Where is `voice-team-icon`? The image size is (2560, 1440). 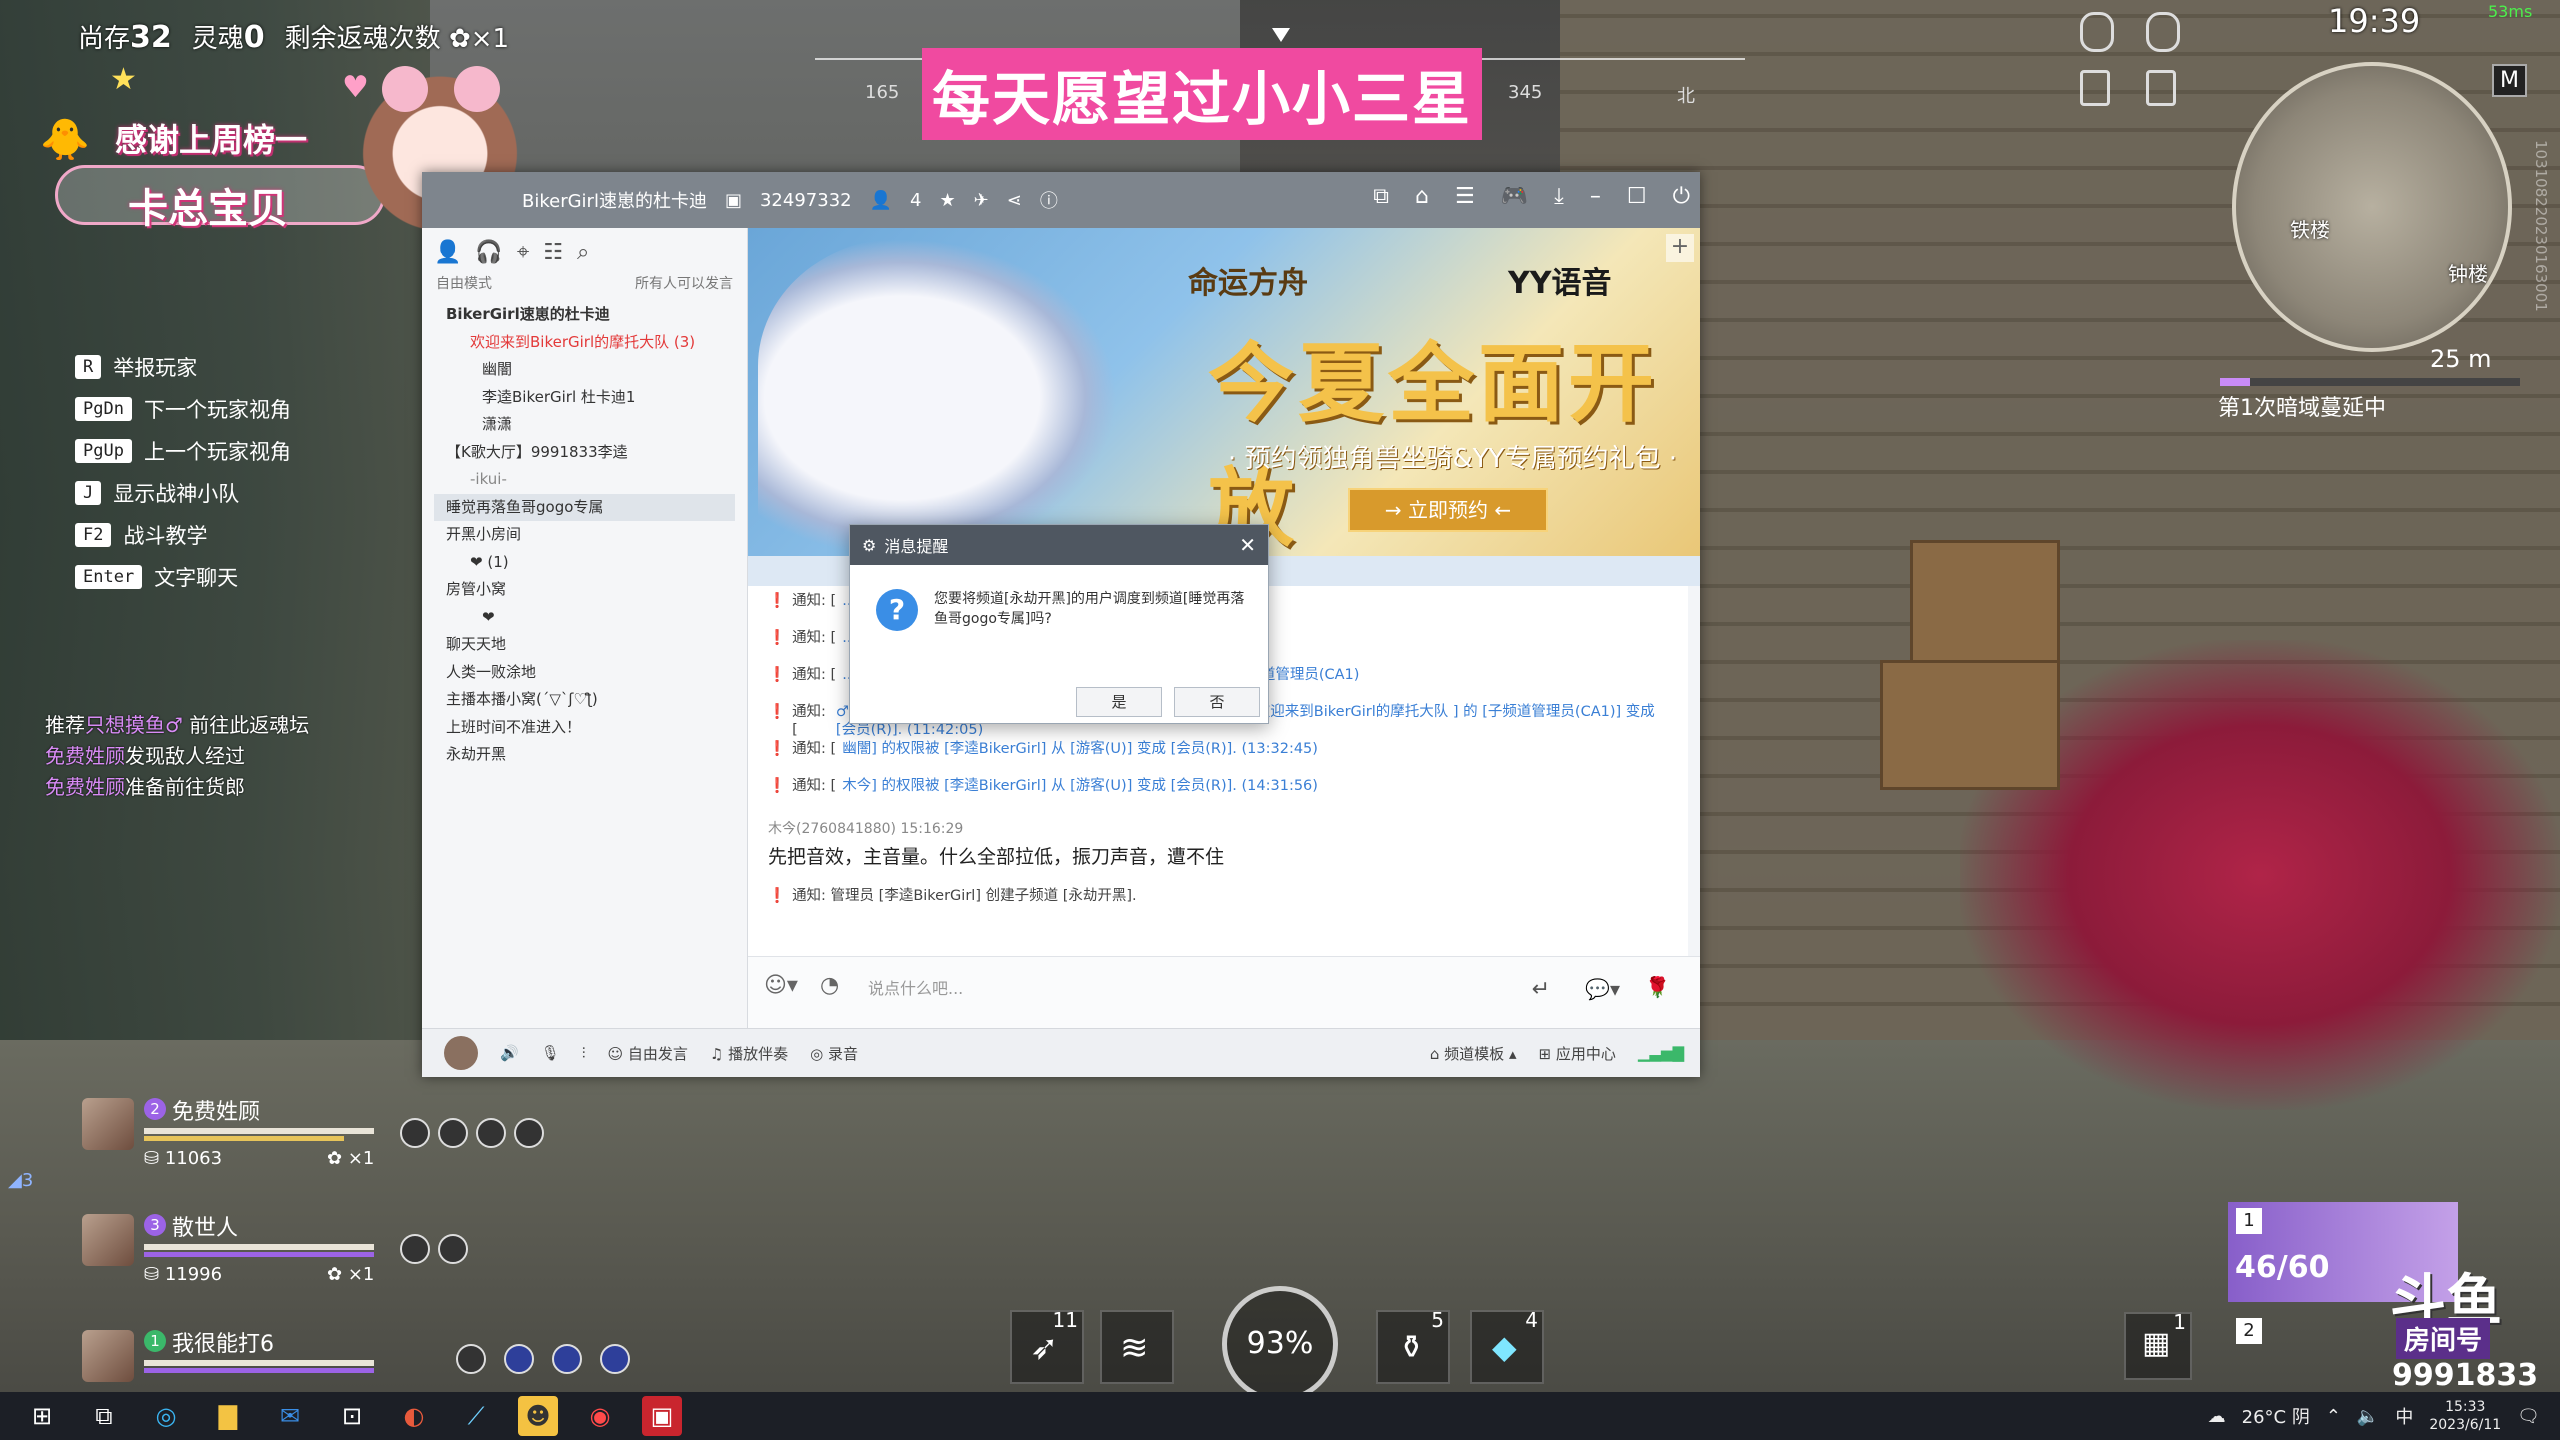 voice-team-icon is located at coordinates (2097, 32).